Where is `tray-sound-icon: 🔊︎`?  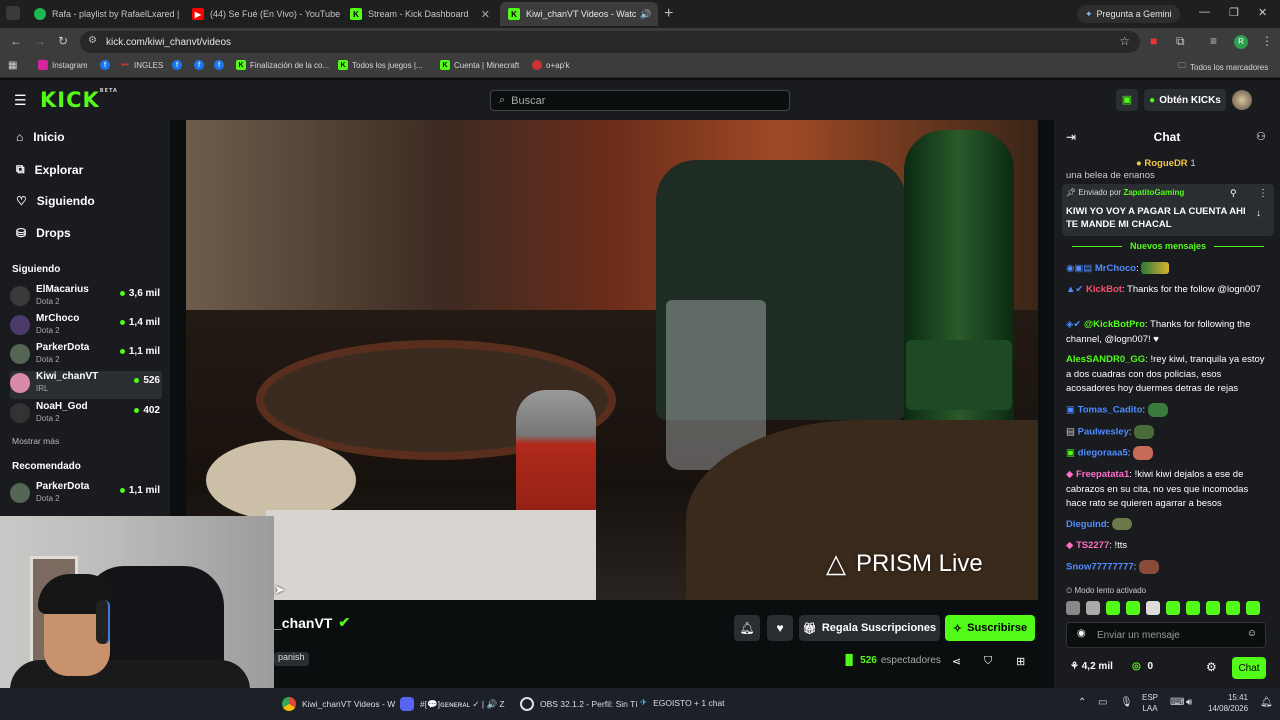 tray-sound-icon: 🔊︎ is located at coordinates (1189, 702).